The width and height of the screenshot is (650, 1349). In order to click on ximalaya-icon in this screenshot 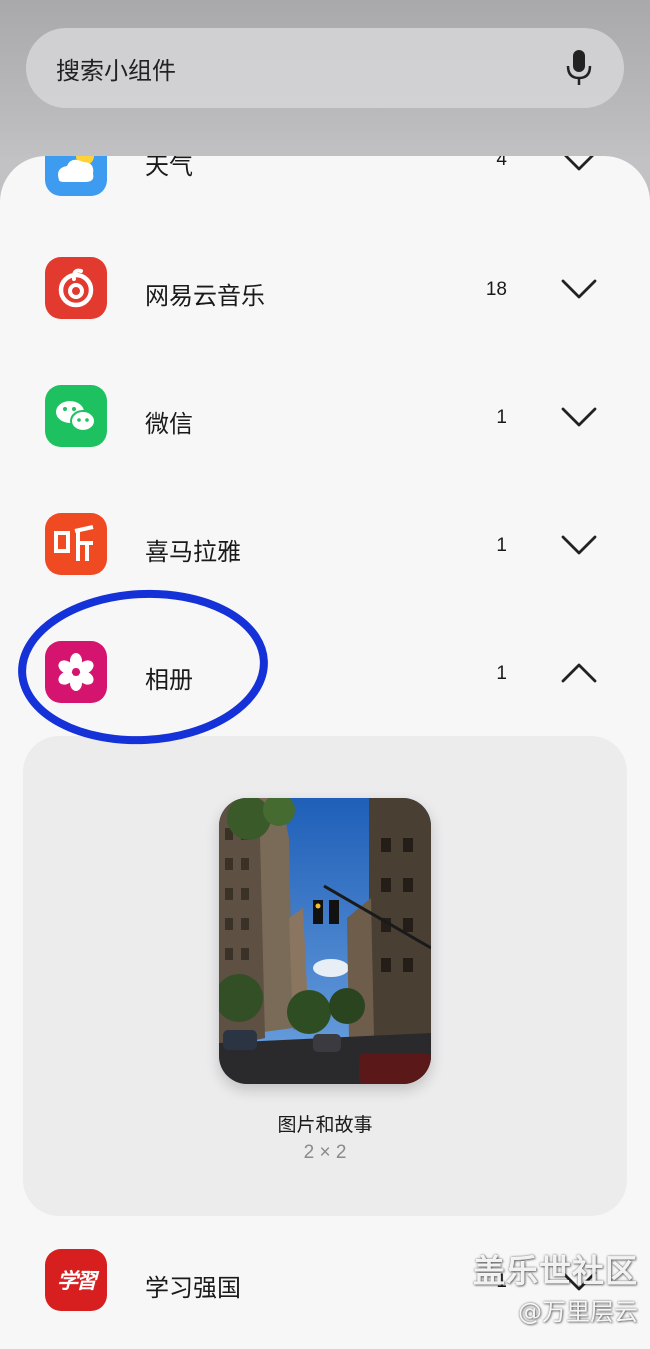, I will do `click(76, 544)`.